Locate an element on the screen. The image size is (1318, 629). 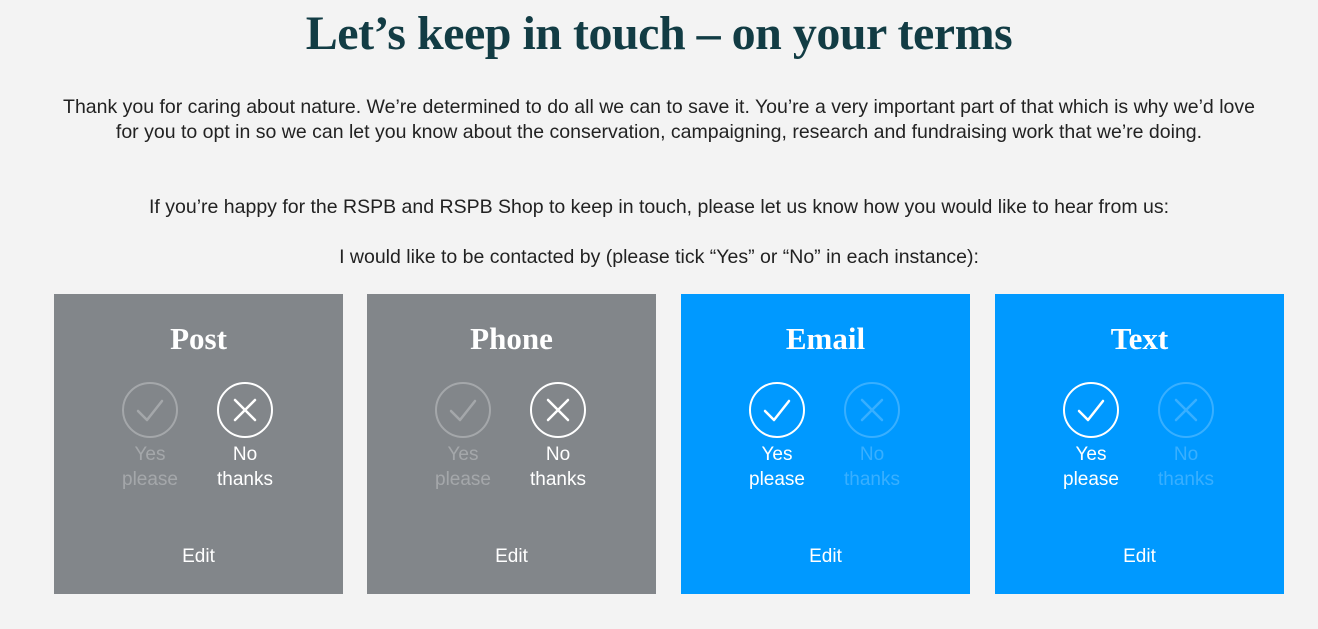
contact-card-post: Post Yes please No thanks Edit is located at coordinates (198, 444).